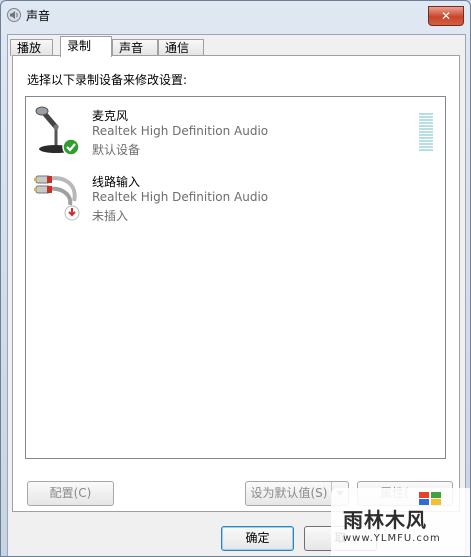 This screenshot has width=471, height=557. Describe the element at coordinates (70, 493) in the screenshot. I see `configure-button: 配置(C)` at that location.